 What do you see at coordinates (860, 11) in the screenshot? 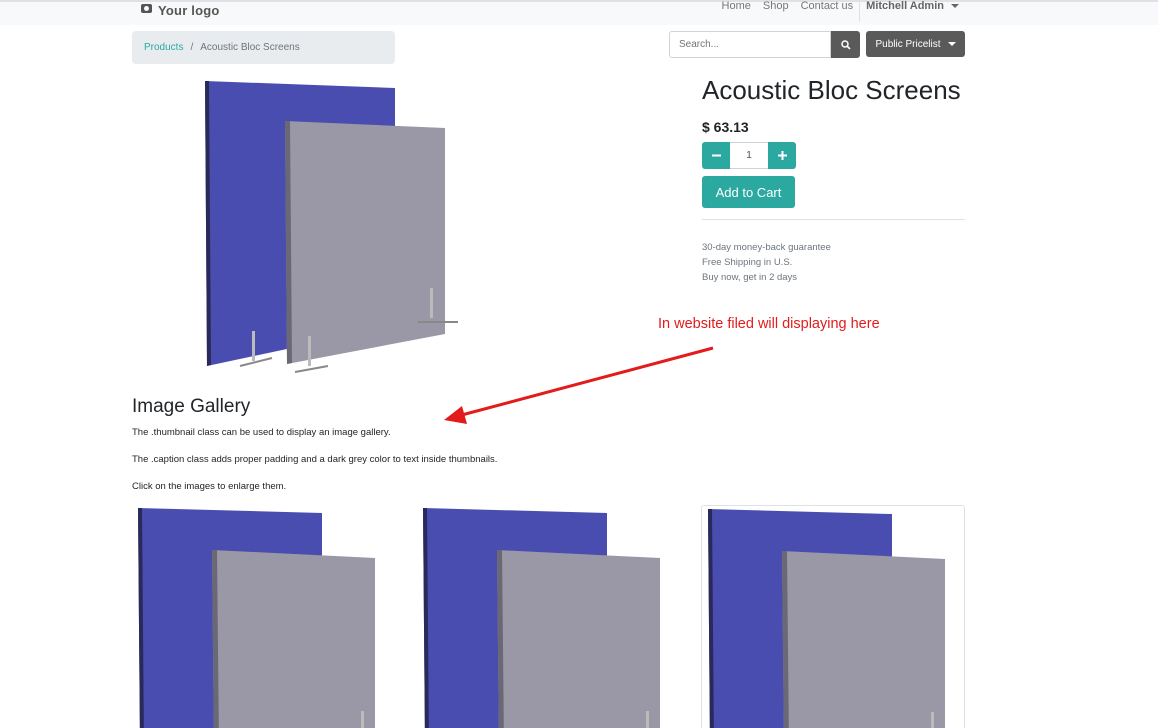
I see `nav-divider` at bounding box center [860, 11].